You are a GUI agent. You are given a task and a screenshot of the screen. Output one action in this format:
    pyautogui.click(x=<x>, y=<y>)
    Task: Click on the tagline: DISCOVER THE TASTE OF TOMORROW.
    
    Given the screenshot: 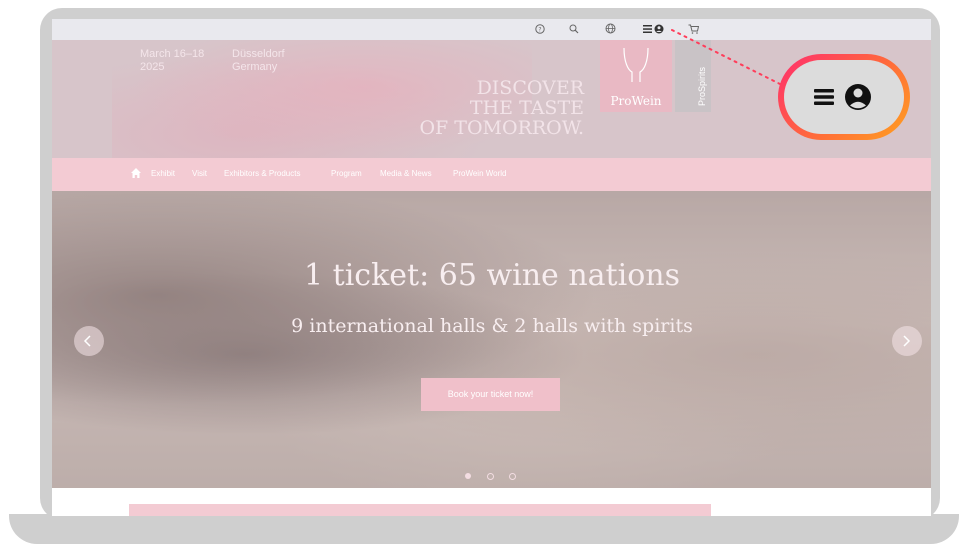 What is the action you would take?
    pyautogui.click(x=474, y=108)
    